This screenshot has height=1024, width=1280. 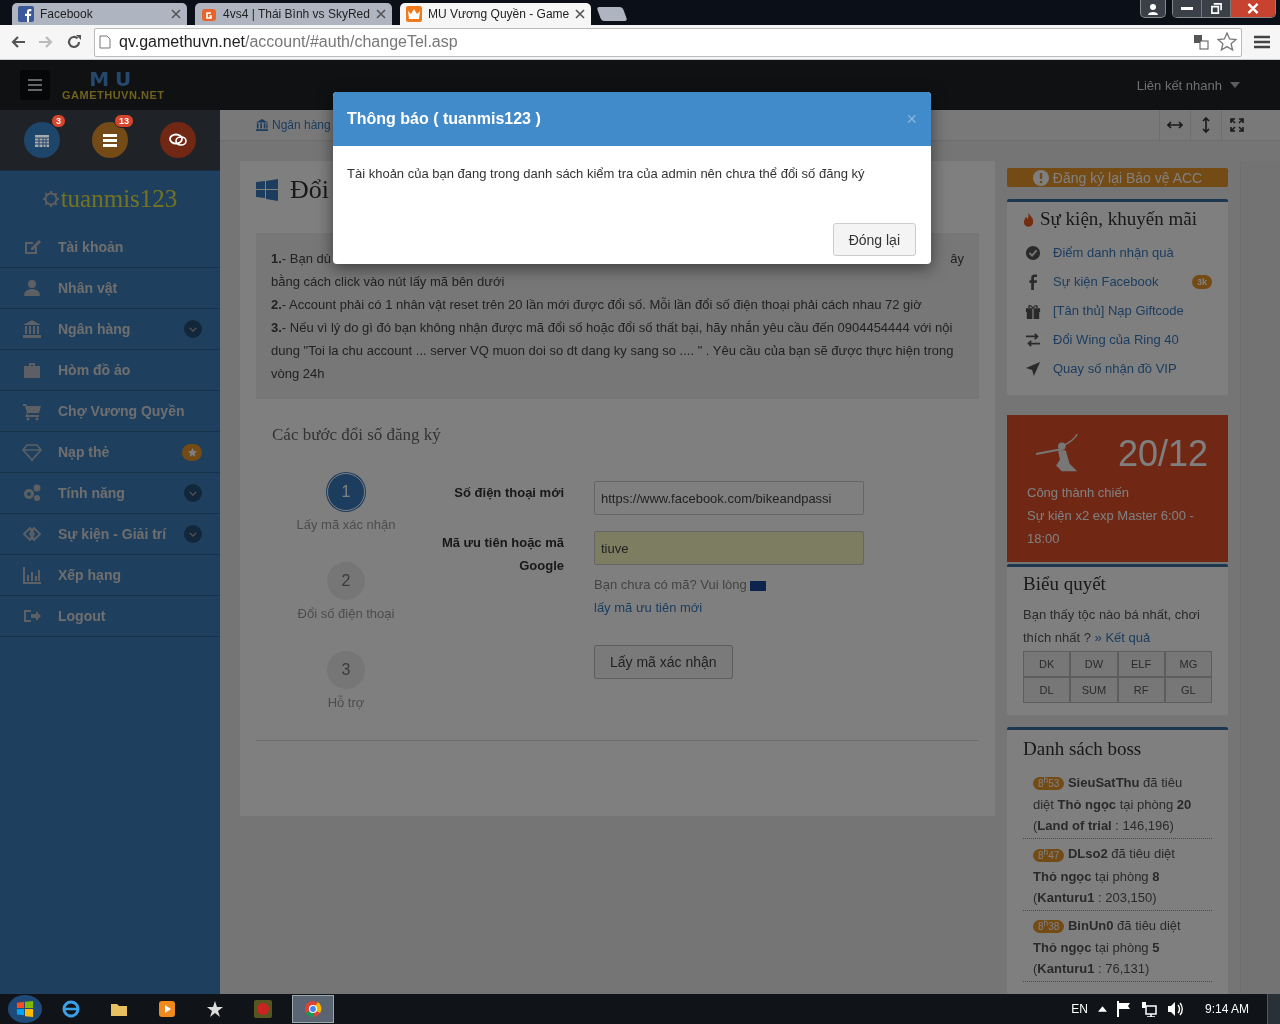 I want to click on language-indicator: EN, so click(x=1079, y=1009).